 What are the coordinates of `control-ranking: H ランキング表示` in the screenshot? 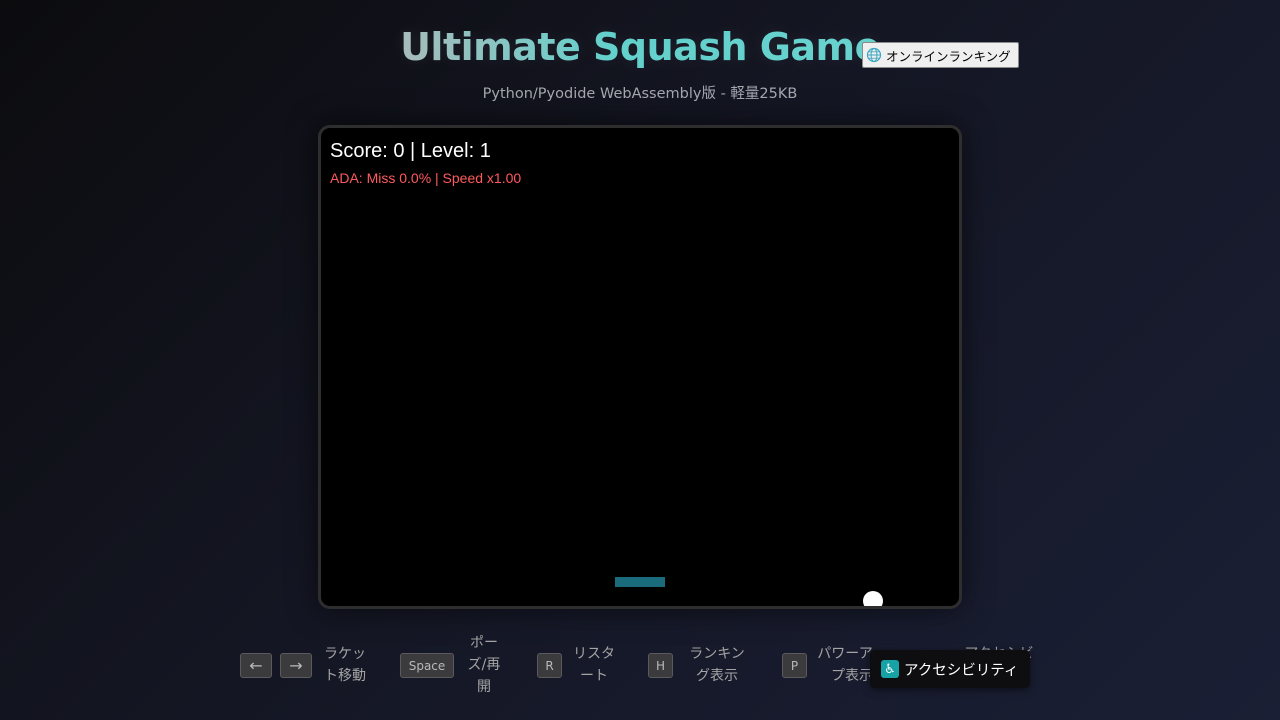 It's located at (703, 665).